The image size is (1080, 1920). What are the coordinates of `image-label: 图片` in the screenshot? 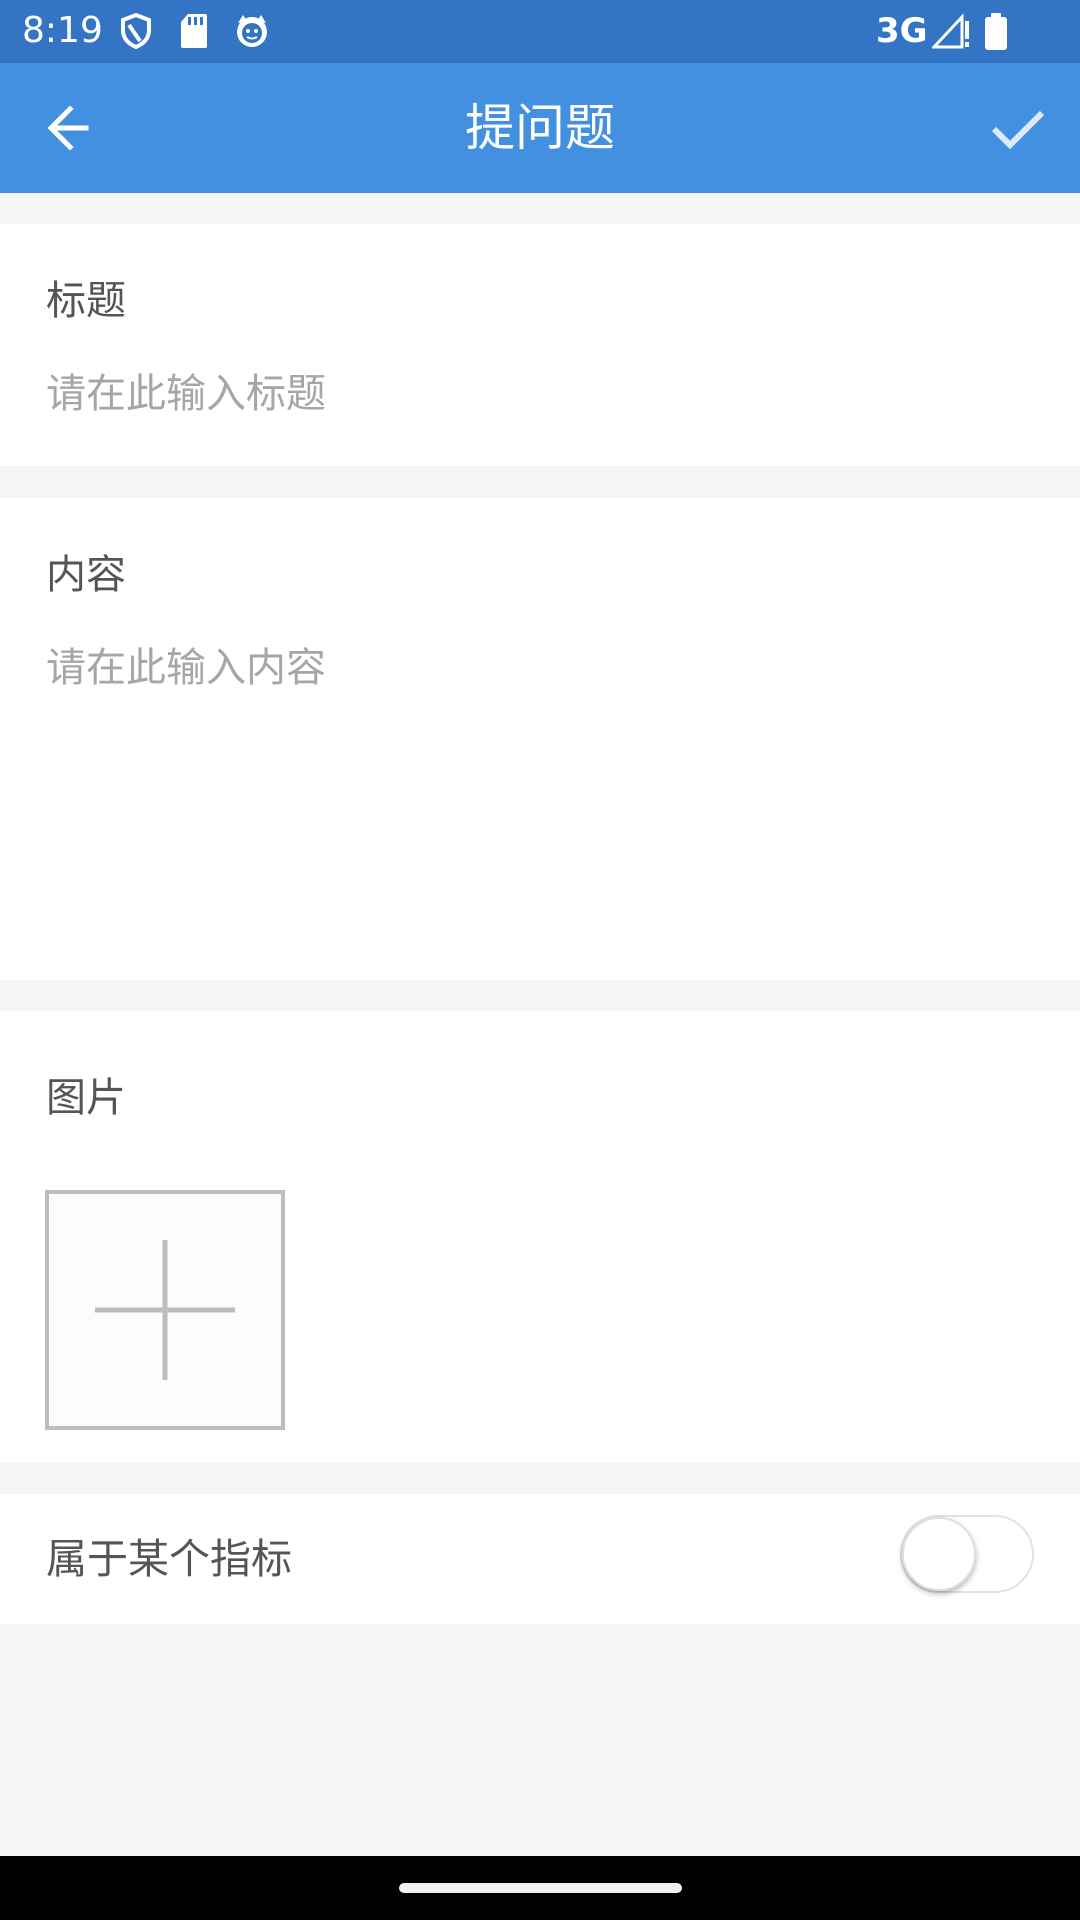 It's located at (86, 1098).